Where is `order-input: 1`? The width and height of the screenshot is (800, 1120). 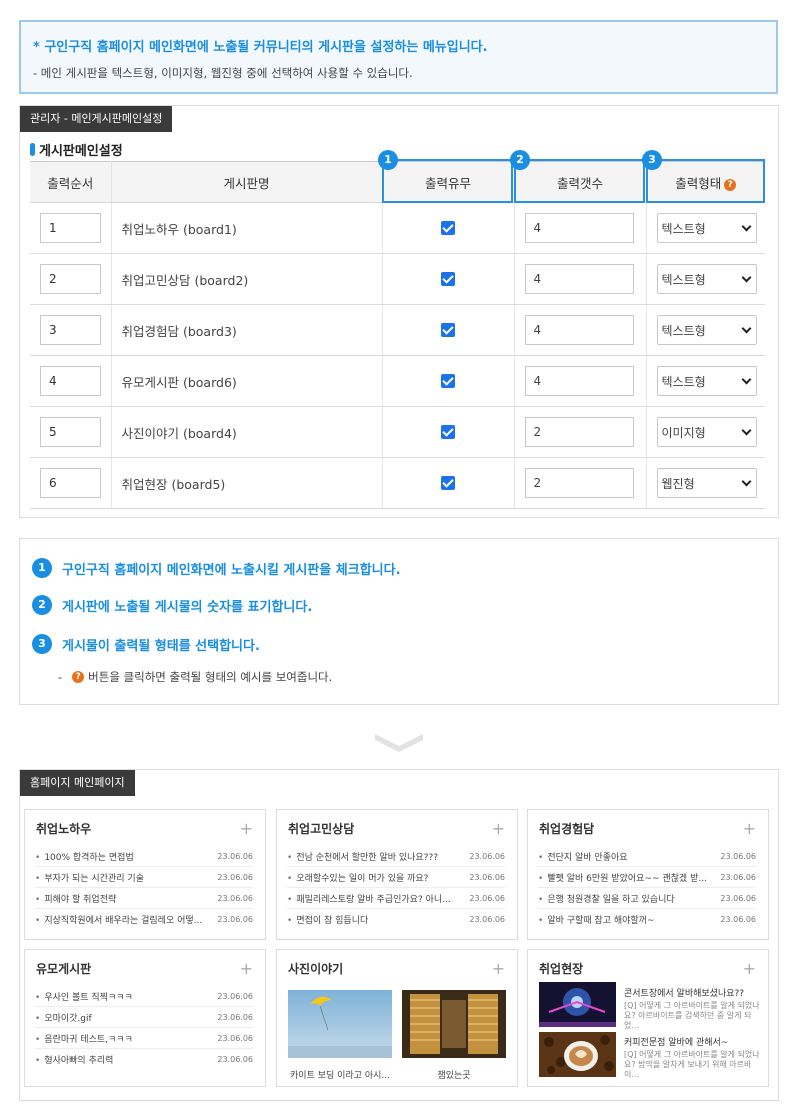
order-input: 1 is located at coordinates (70, 228).